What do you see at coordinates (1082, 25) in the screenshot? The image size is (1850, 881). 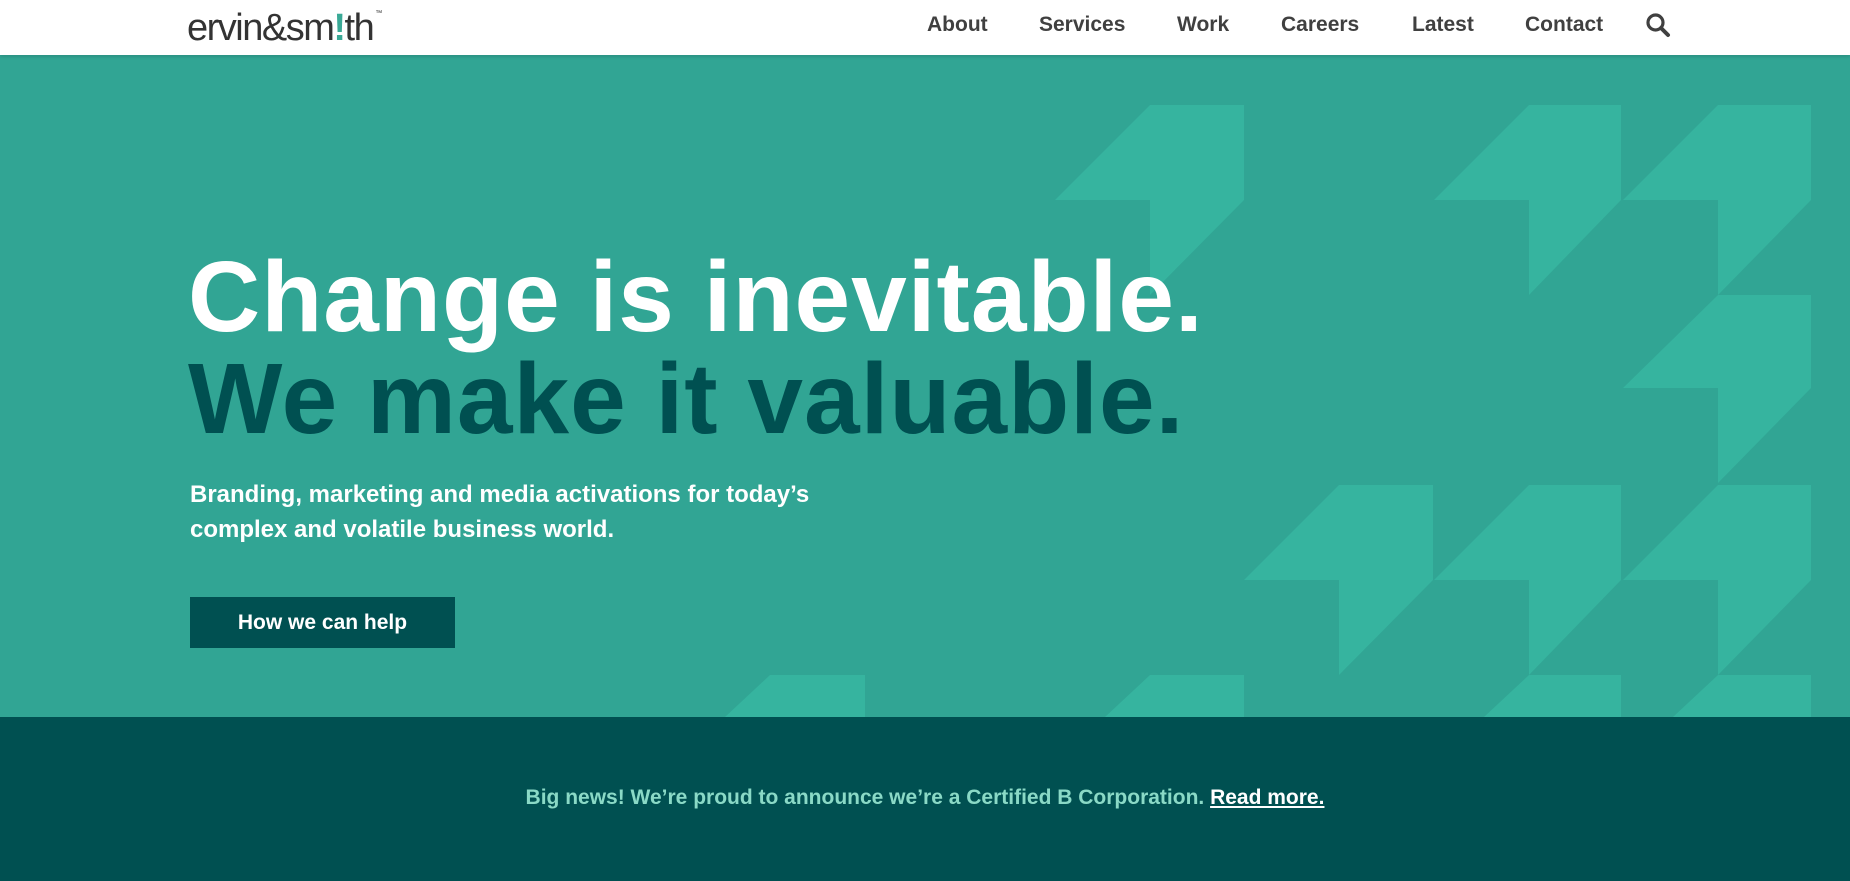 I see `nav-services: Services` at bounding box center [1082, 25].